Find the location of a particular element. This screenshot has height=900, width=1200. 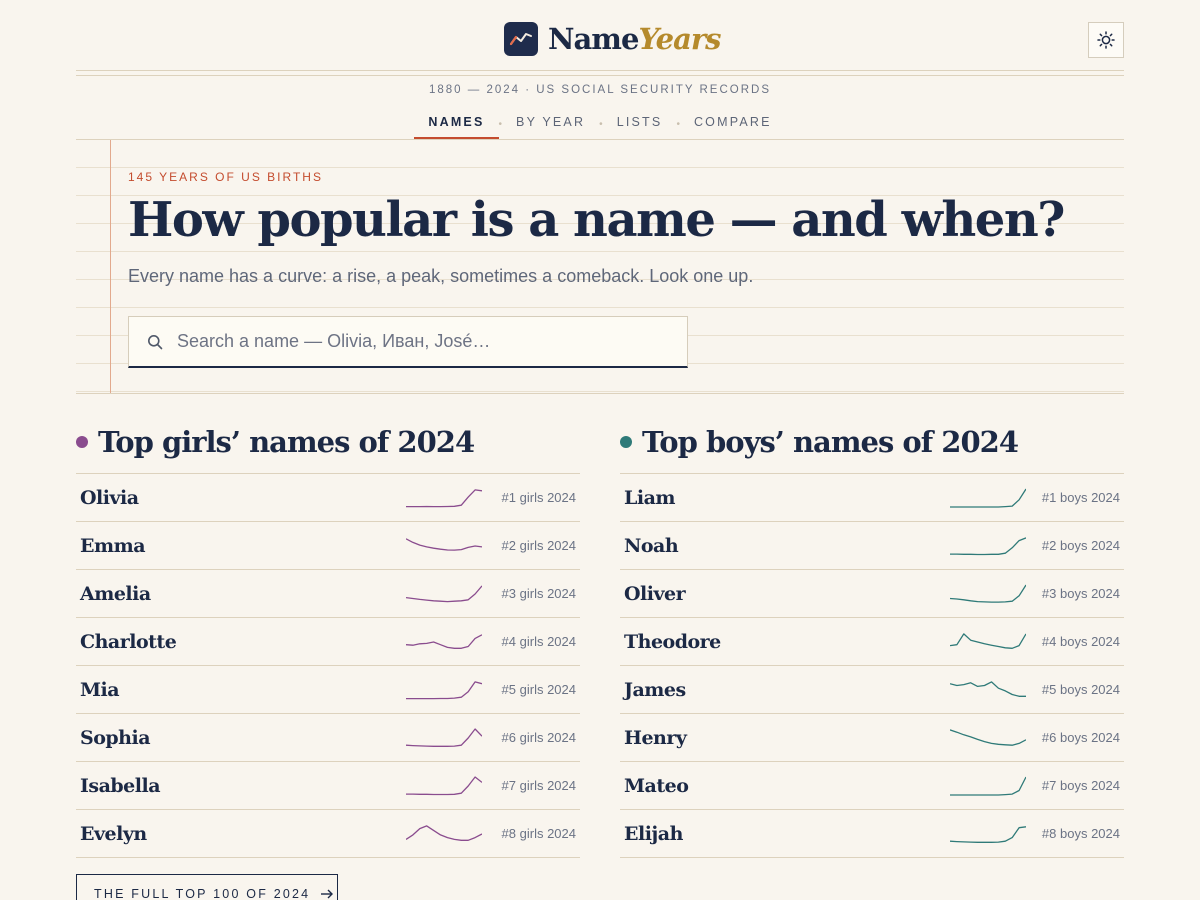

rank-label: #4 boys 2024 is located at coordinates (1080, 641).